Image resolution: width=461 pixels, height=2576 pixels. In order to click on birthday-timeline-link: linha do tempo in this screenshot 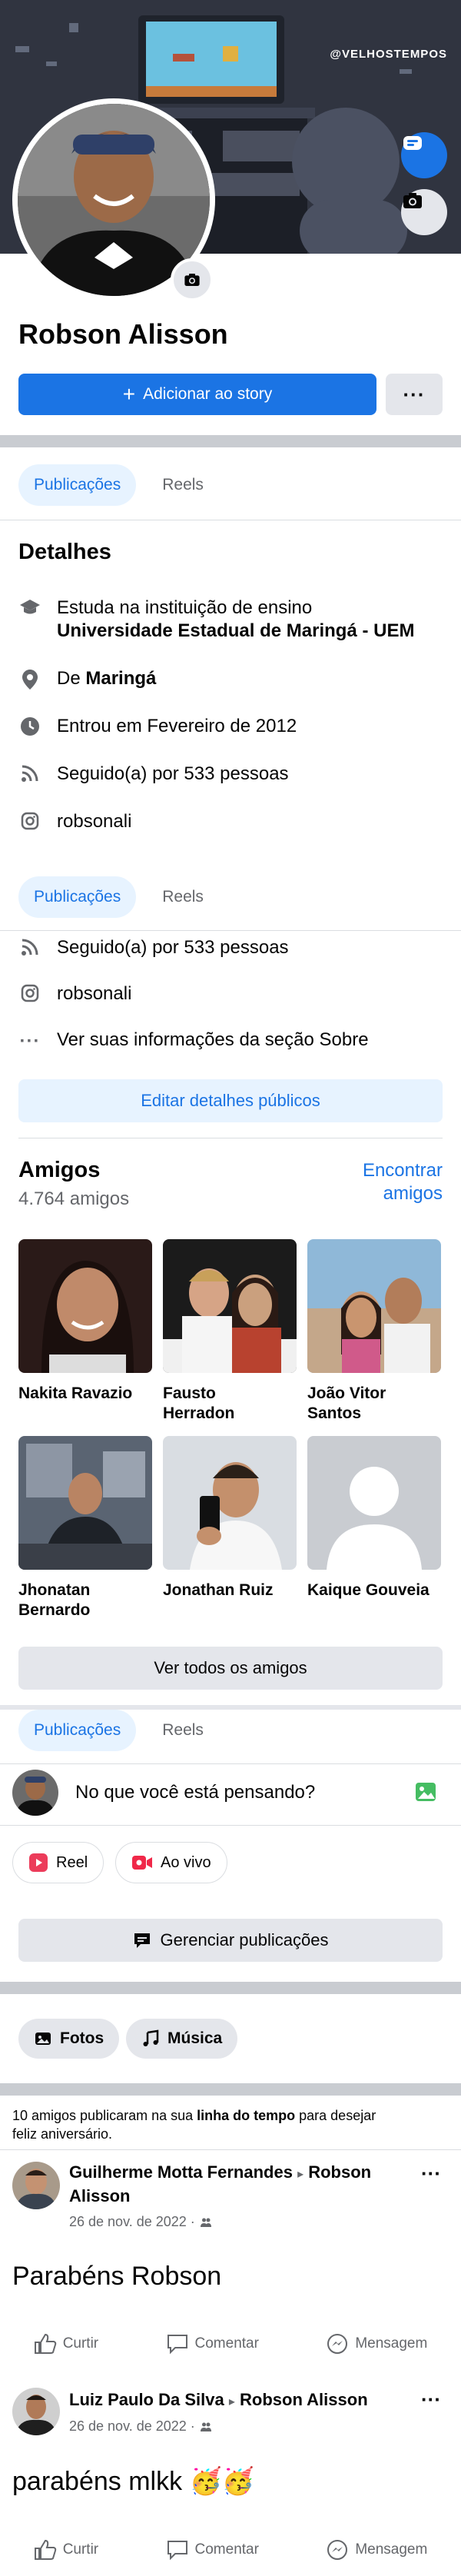, I will do `click(246, 2115)`.